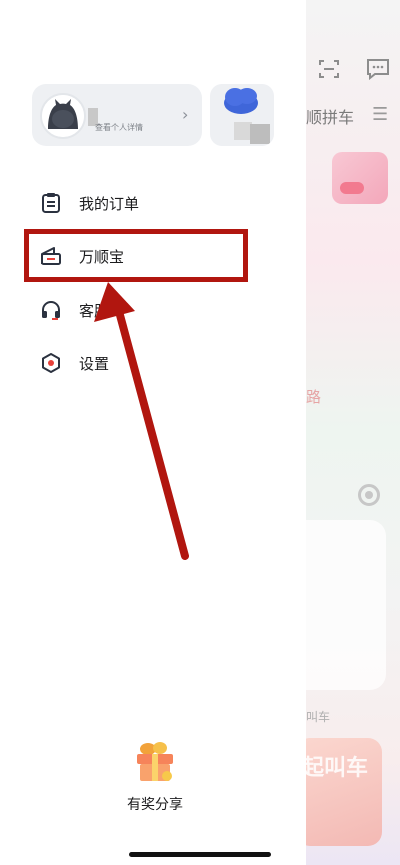 The image size is (400, 865). I want to click on order-icon, so click(51, 203).